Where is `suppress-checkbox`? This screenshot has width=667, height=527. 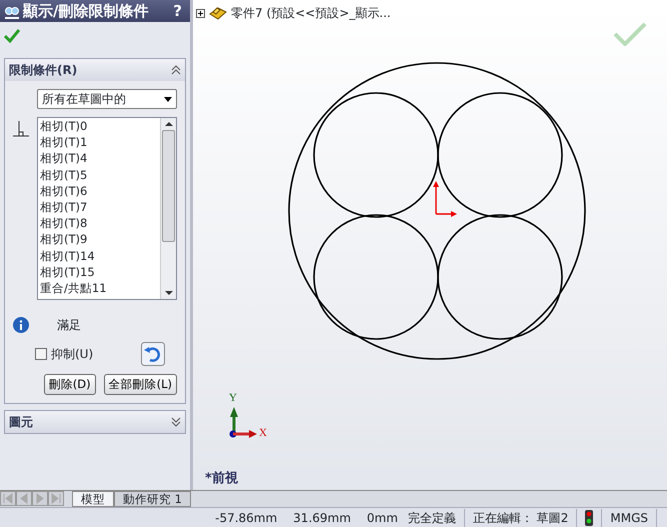 suppress-checkbox is located at coordinates (41, 354).